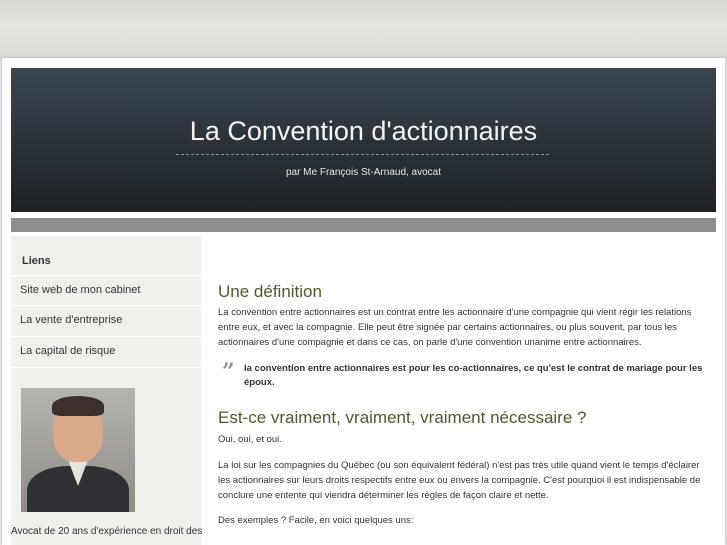 The image size is (727, 545). Describe the element at coordinates (106, 320) in the screenshot. I see `sidebar-link-vente: La vente d'entreprise` at that location.